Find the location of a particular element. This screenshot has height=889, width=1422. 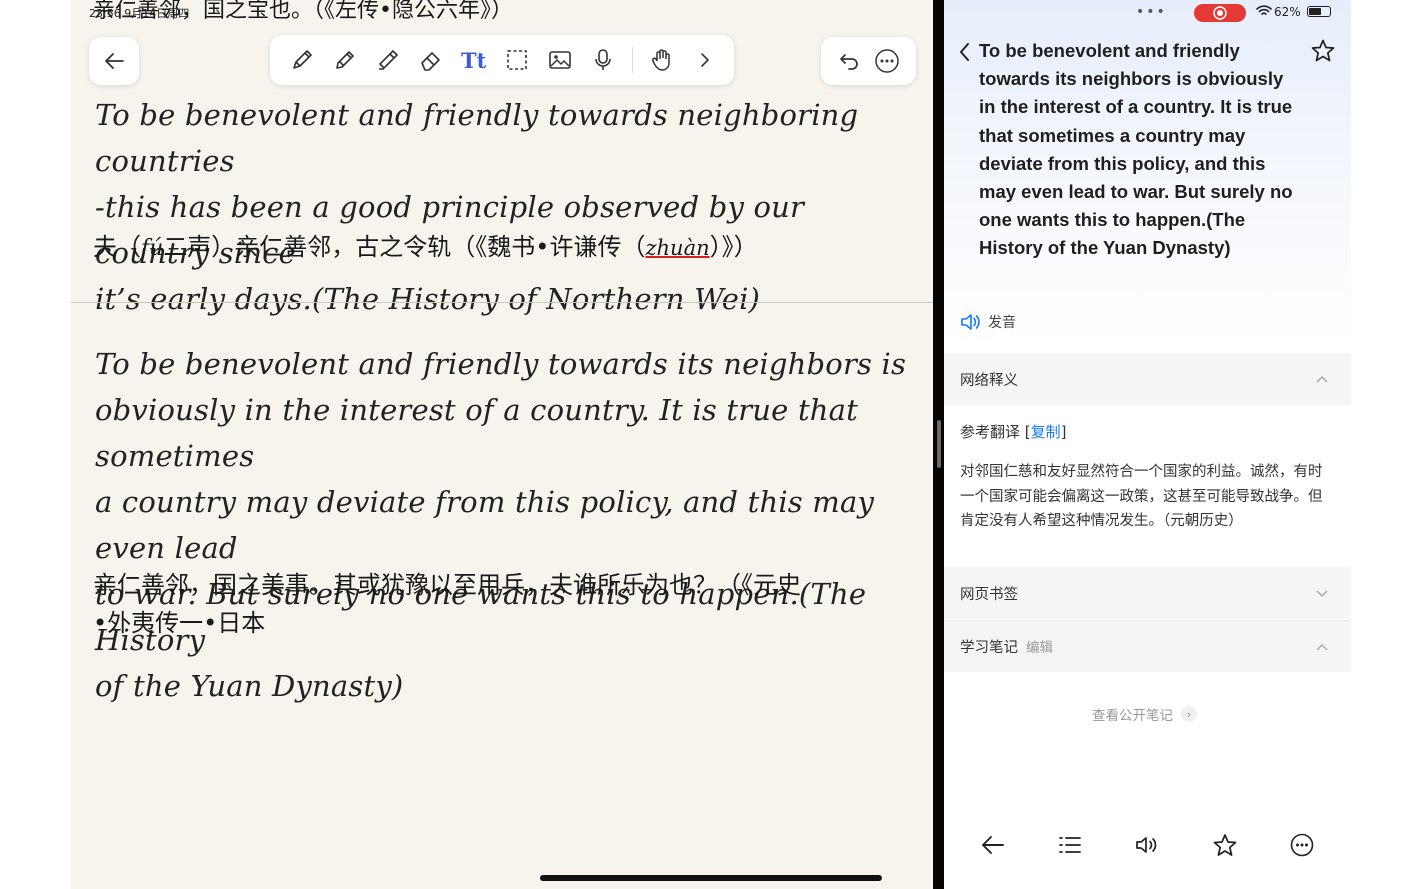

reference-title-bracket: ] is located at coordinates (1063, 432).